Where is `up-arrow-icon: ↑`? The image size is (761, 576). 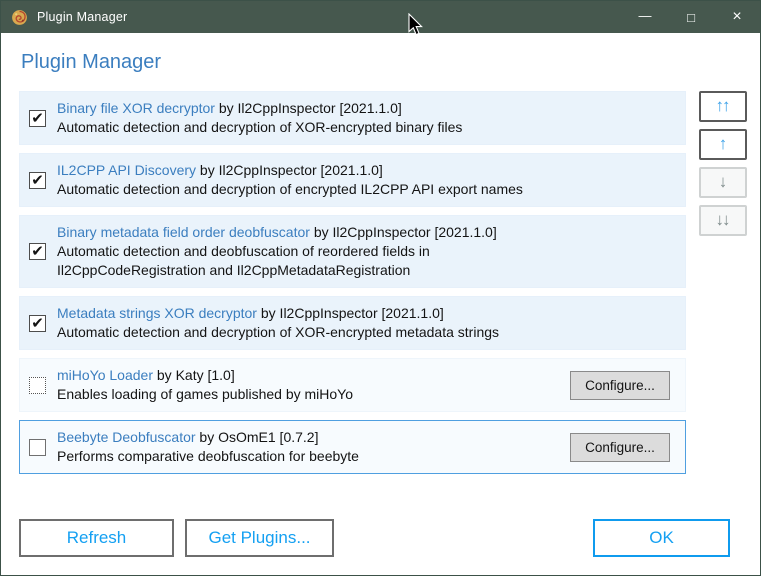 up-arrow-icon: ↑ is located at coordinates (723, 143).